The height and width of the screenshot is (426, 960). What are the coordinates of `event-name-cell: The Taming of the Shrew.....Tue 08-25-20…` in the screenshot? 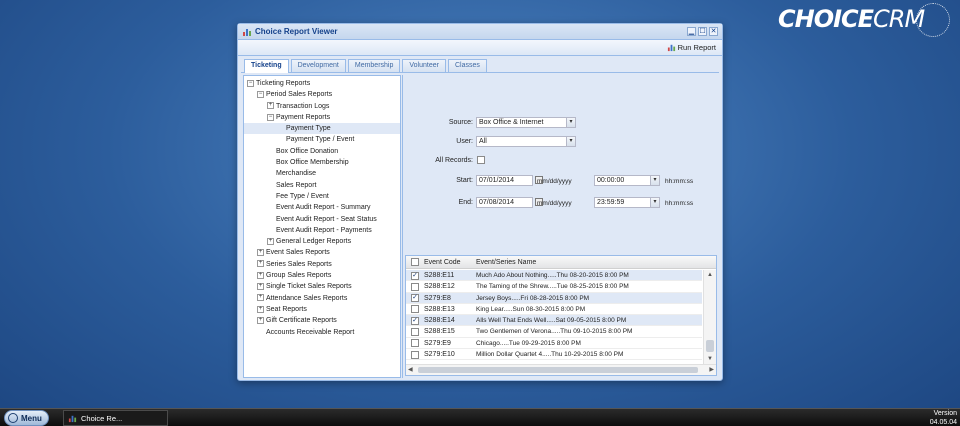 It's located at (552, 287).